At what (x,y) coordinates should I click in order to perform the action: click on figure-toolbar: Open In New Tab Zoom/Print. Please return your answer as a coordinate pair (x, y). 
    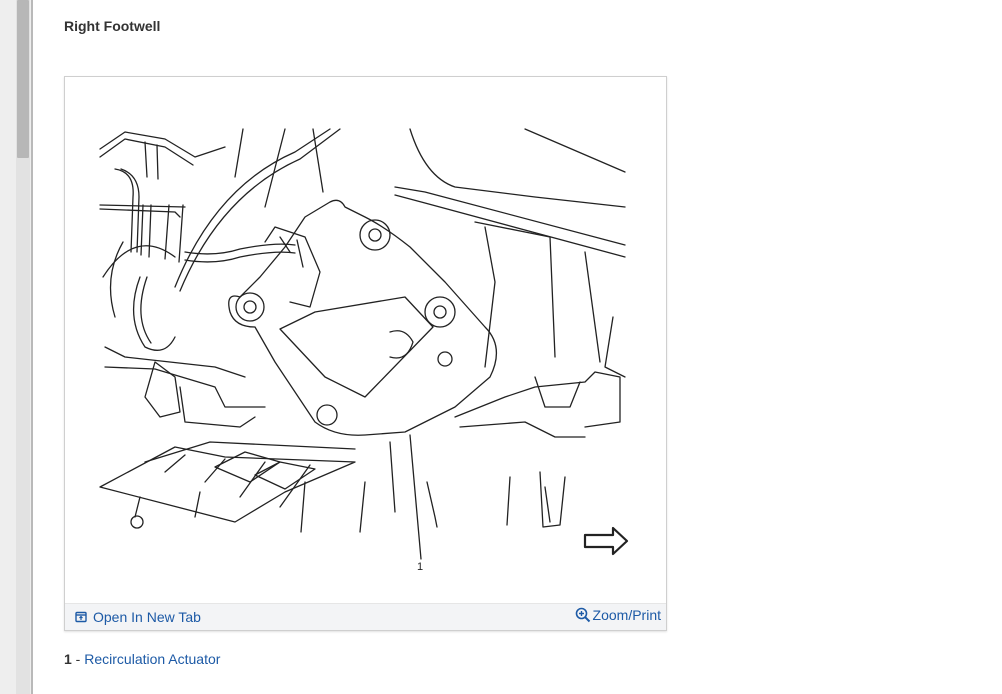
    Looking at the image, I should click on (365, 616).